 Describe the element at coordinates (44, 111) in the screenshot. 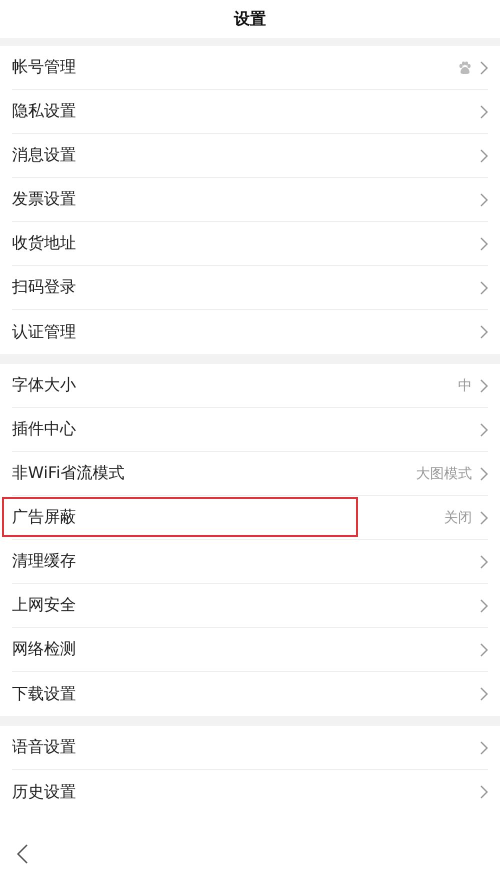

I see `row-label: 隐私设置` at that location.